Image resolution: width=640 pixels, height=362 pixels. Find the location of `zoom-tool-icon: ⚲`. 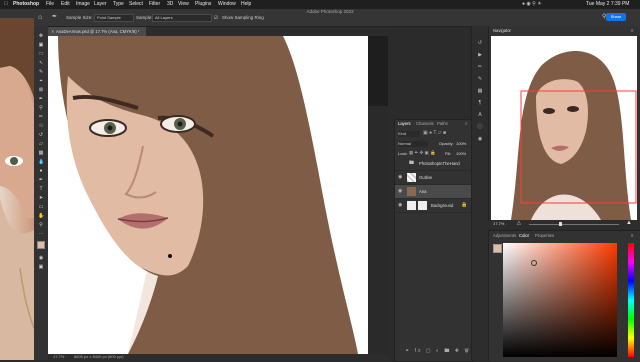

zoom-tool-icon: ⚲ is located at coordinates (41, 225).